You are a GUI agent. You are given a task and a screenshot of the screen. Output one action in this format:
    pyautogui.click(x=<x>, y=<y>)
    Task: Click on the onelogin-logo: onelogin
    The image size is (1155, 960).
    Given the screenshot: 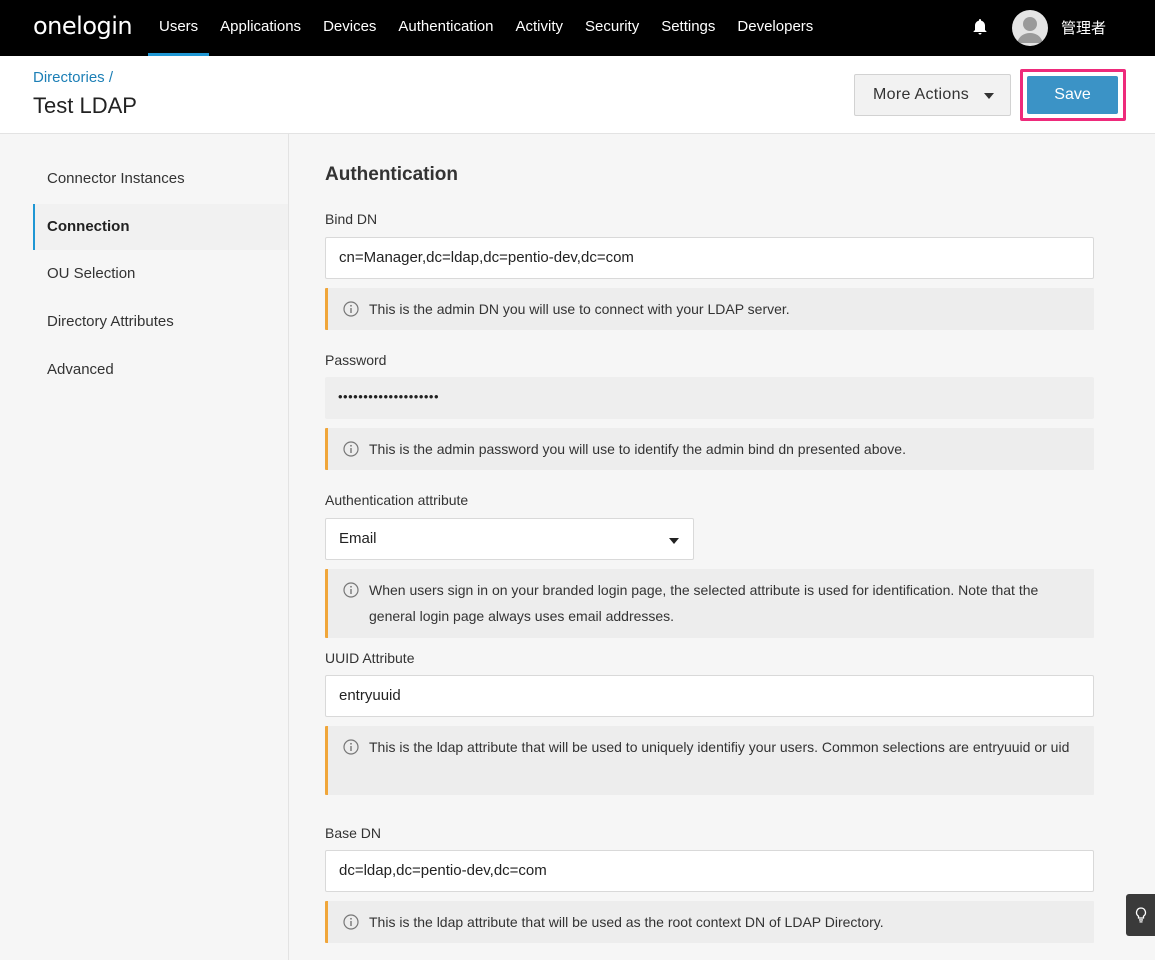 What is the action you would take?
    pyautogui.click(x=83, y=26)
    